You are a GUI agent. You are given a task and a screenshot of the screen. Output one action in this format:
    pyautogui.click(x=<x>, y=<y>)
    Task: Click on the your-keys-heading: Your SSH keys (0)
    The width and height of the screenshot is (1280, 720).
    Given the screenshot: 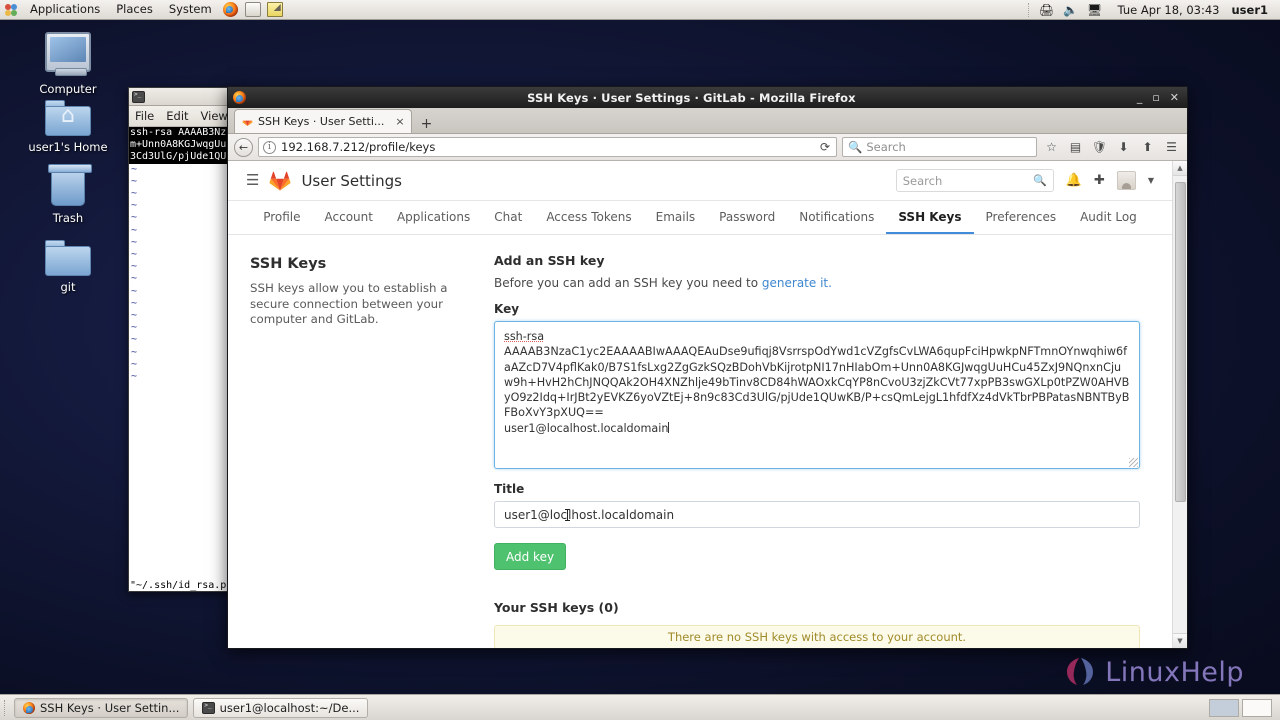 What is the action you would take?
    pyautogui.click(x=556, y=607)
    